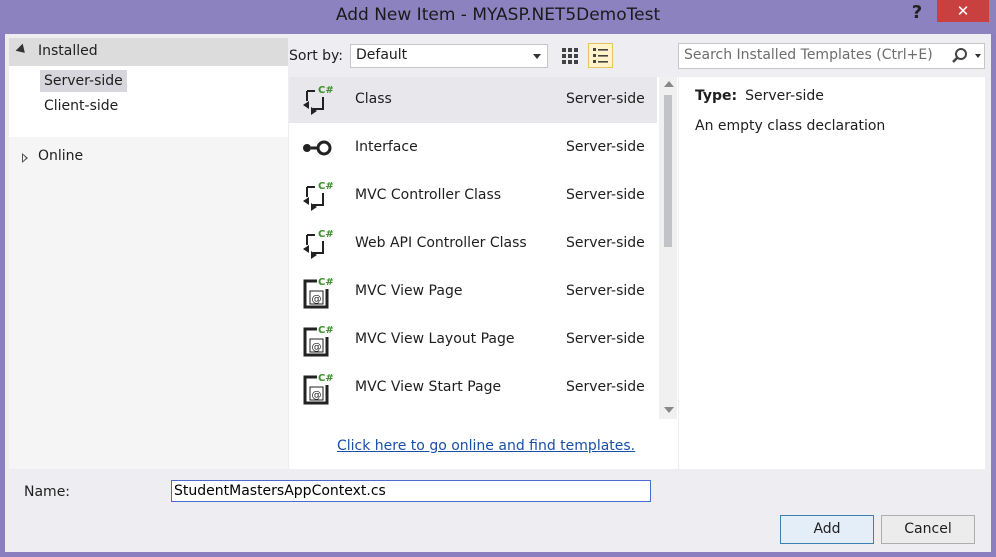 The width and height of the screenshot is (996, 557). Describe the element at coordinates (428, 195) in the screenshot. I see `template-name: MVC Controller Class` at that location.